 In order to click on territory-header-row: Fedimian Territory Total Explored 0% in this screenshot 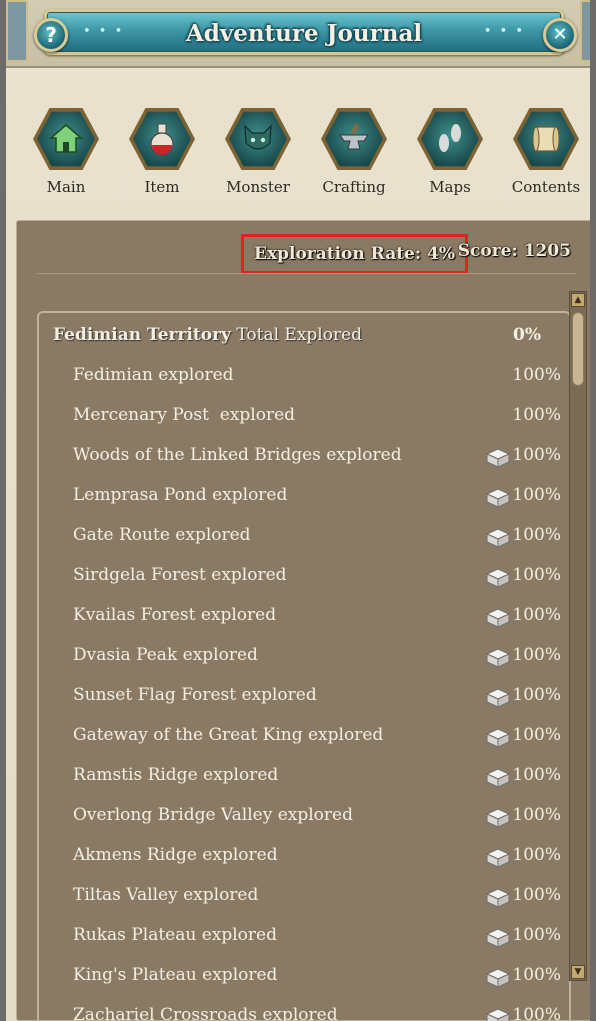, I will do `click(304, 337)`.